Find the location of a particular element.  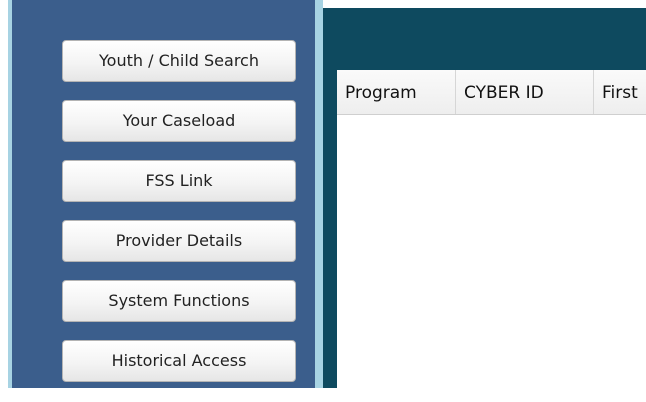

sidebar-right-edge is located at coordinates (319, 194).